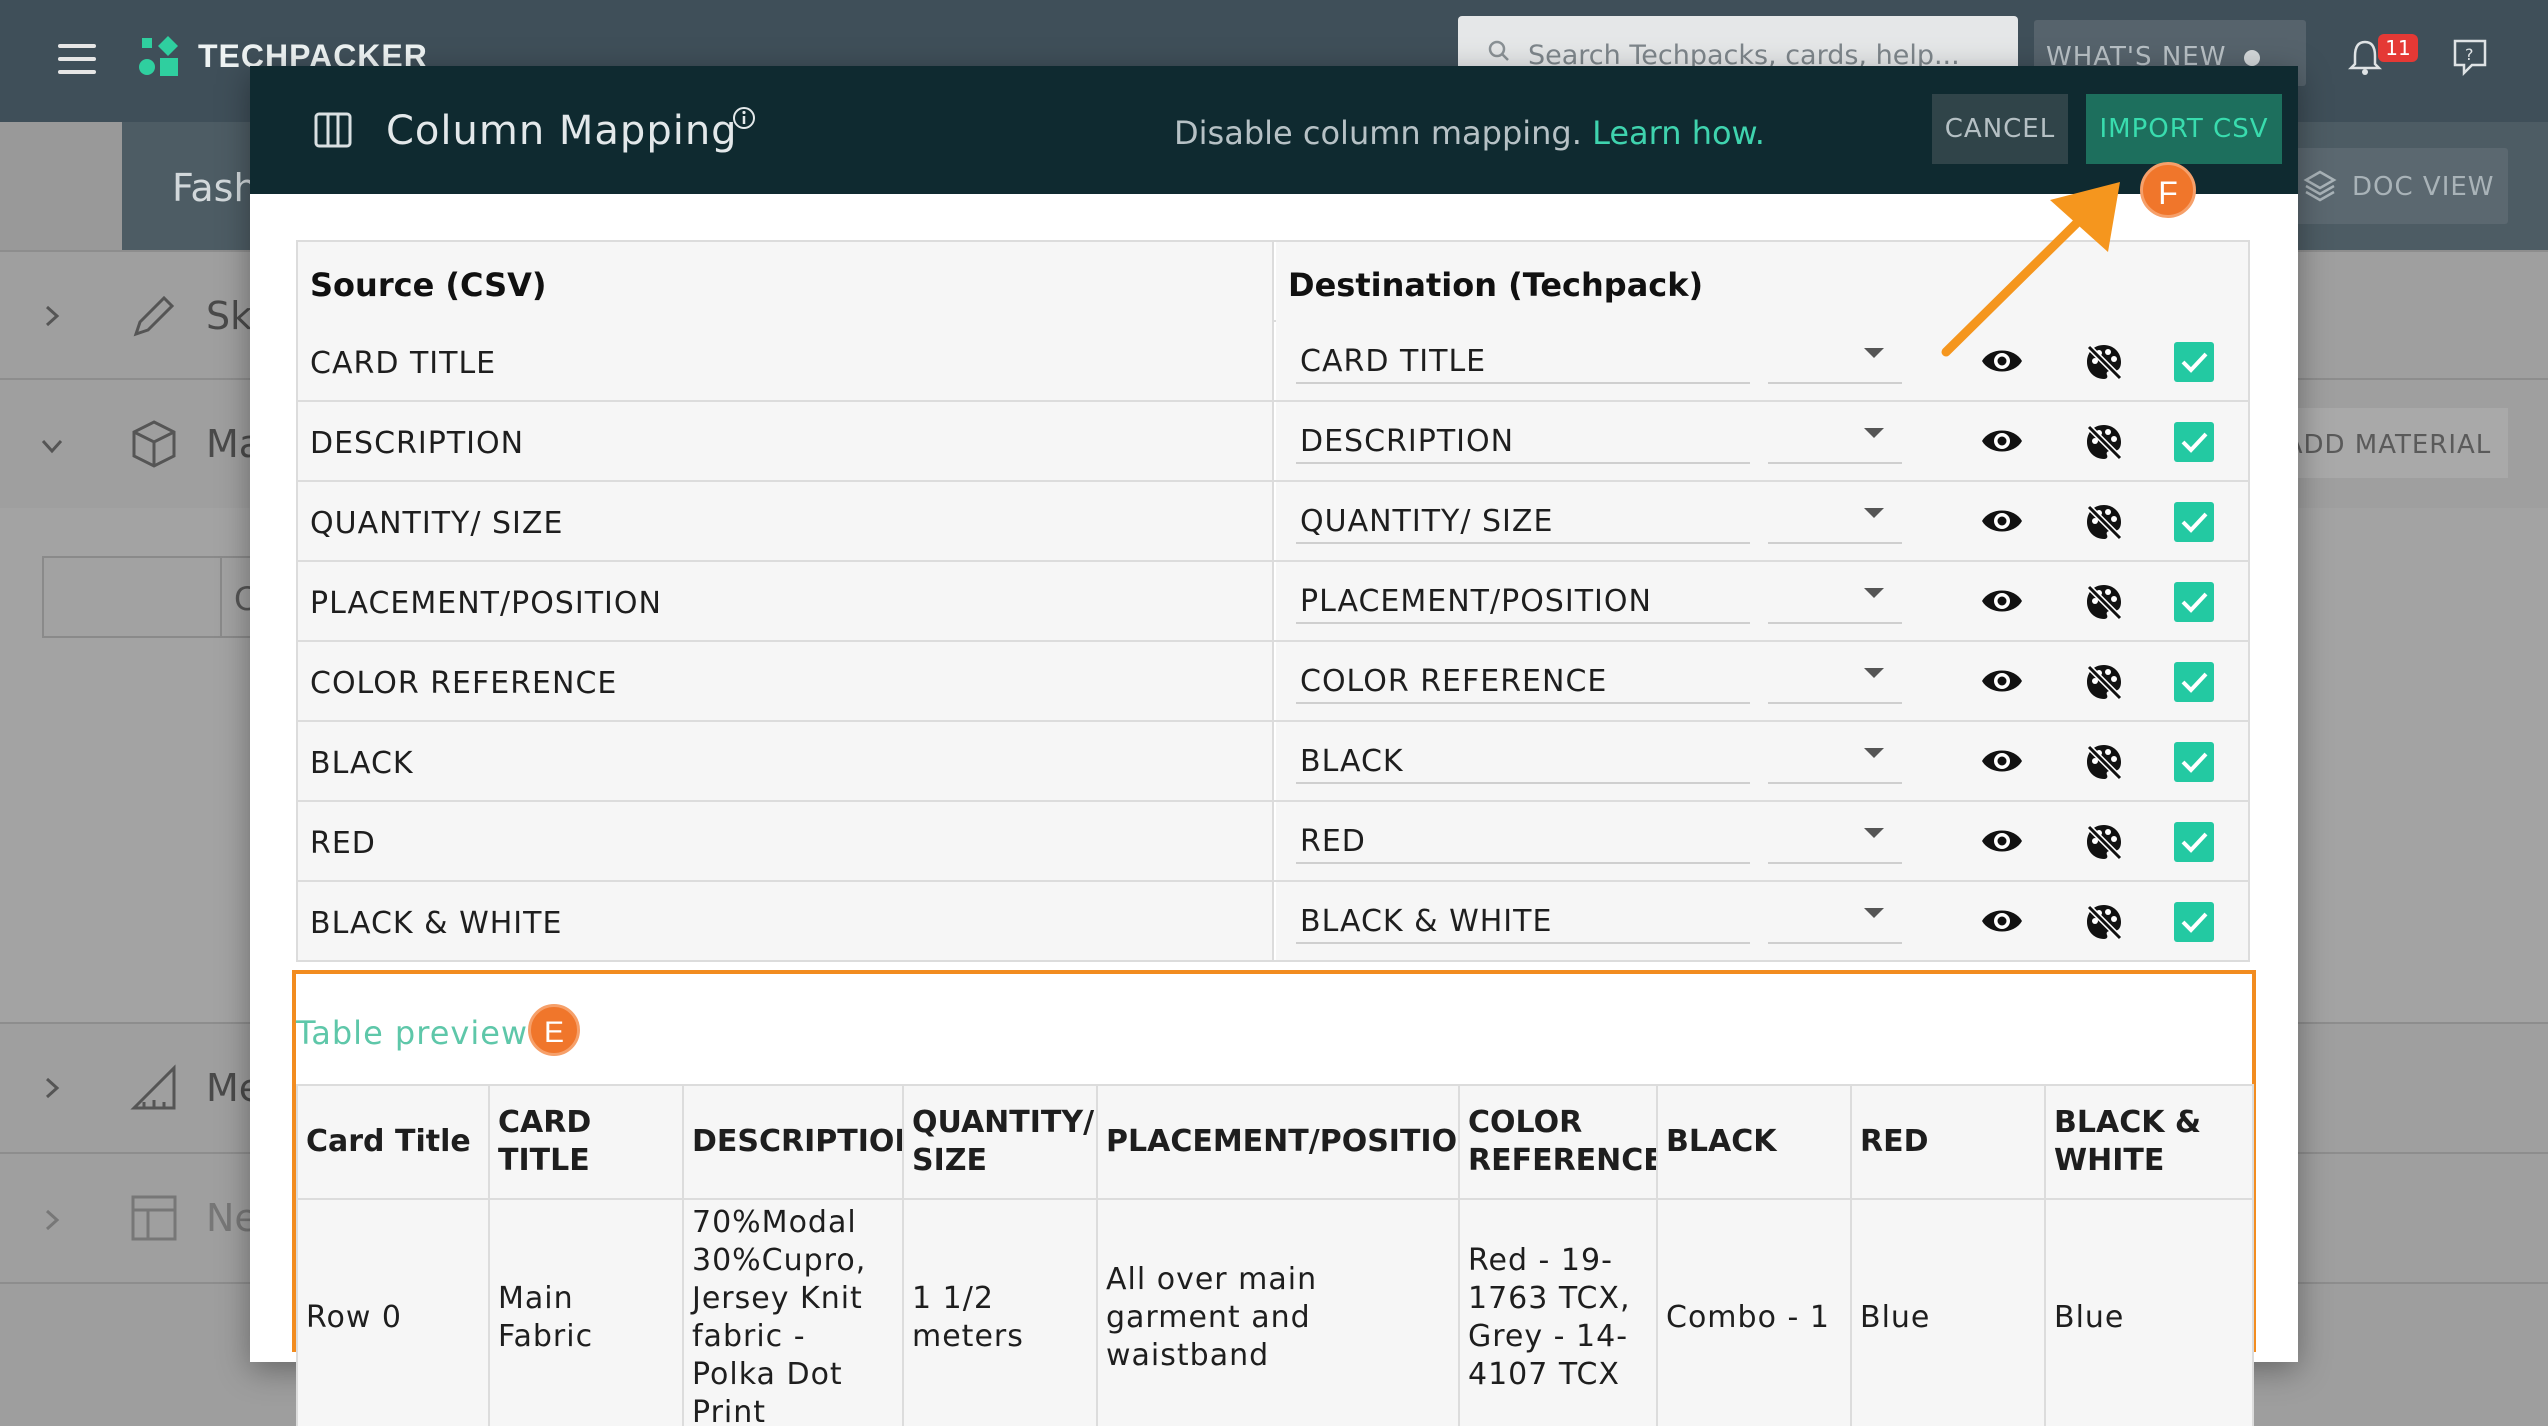 This screenshot has width=2548, height=1426. Describe the element at coordinates (417, 443) in the screenshot. I see `source-column-name: DESCRIPTION` at that location.